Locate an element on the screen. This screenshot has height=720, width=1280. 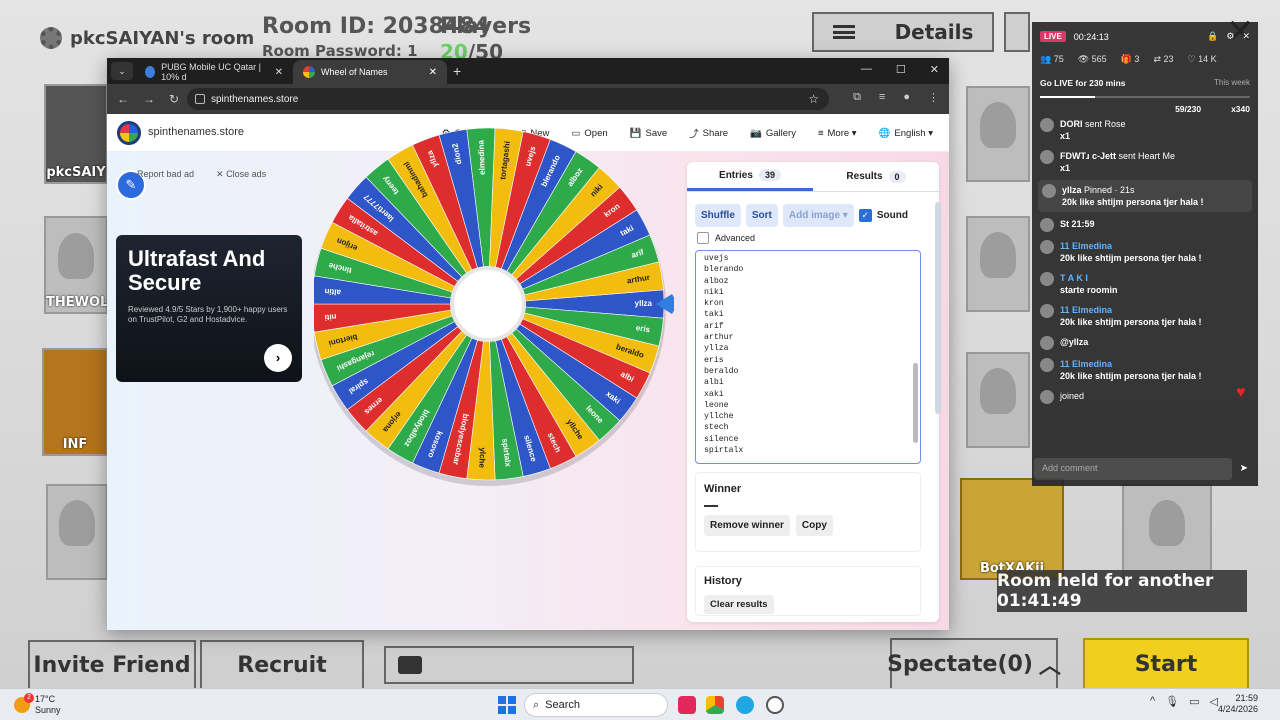
recruit-button: Recruit is located at coordinates (282, 665).